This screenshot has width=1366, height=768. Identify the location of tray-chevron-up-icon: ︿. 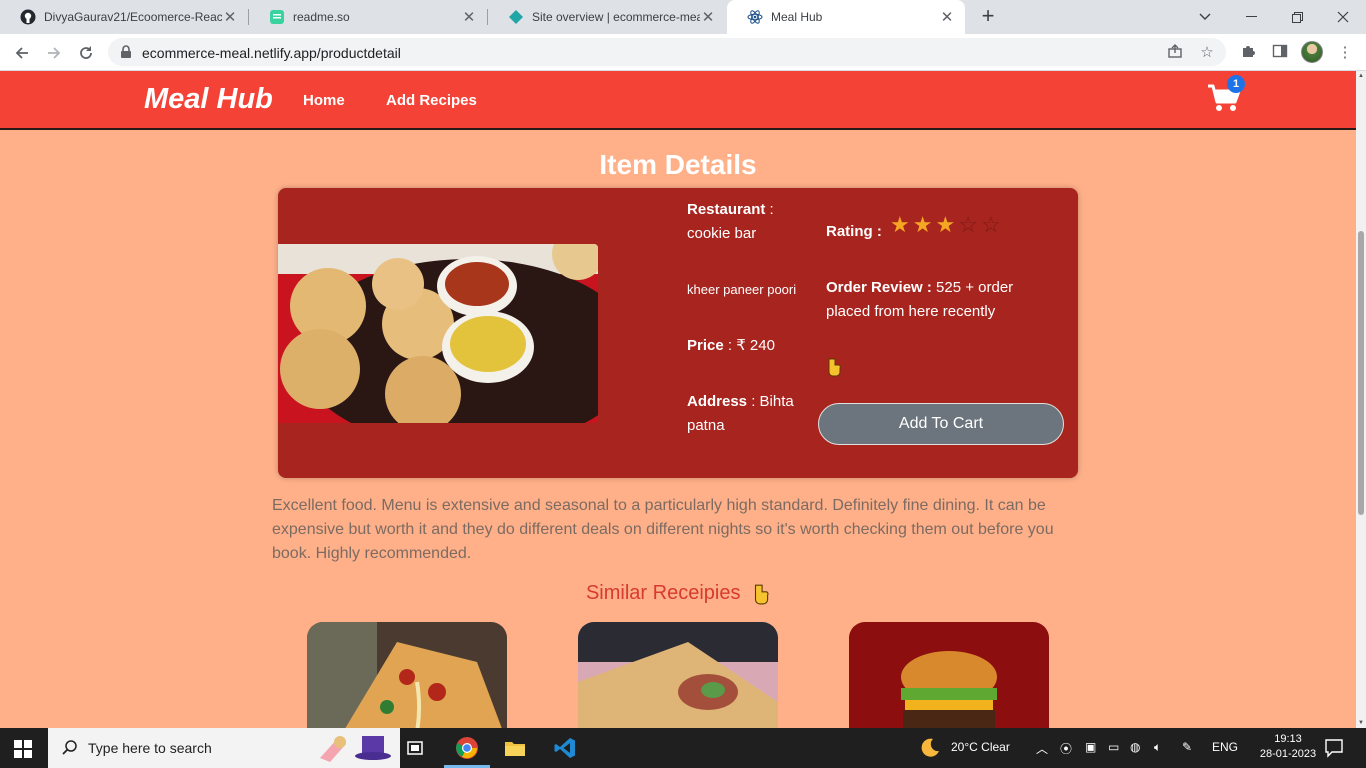
(1042, 748).